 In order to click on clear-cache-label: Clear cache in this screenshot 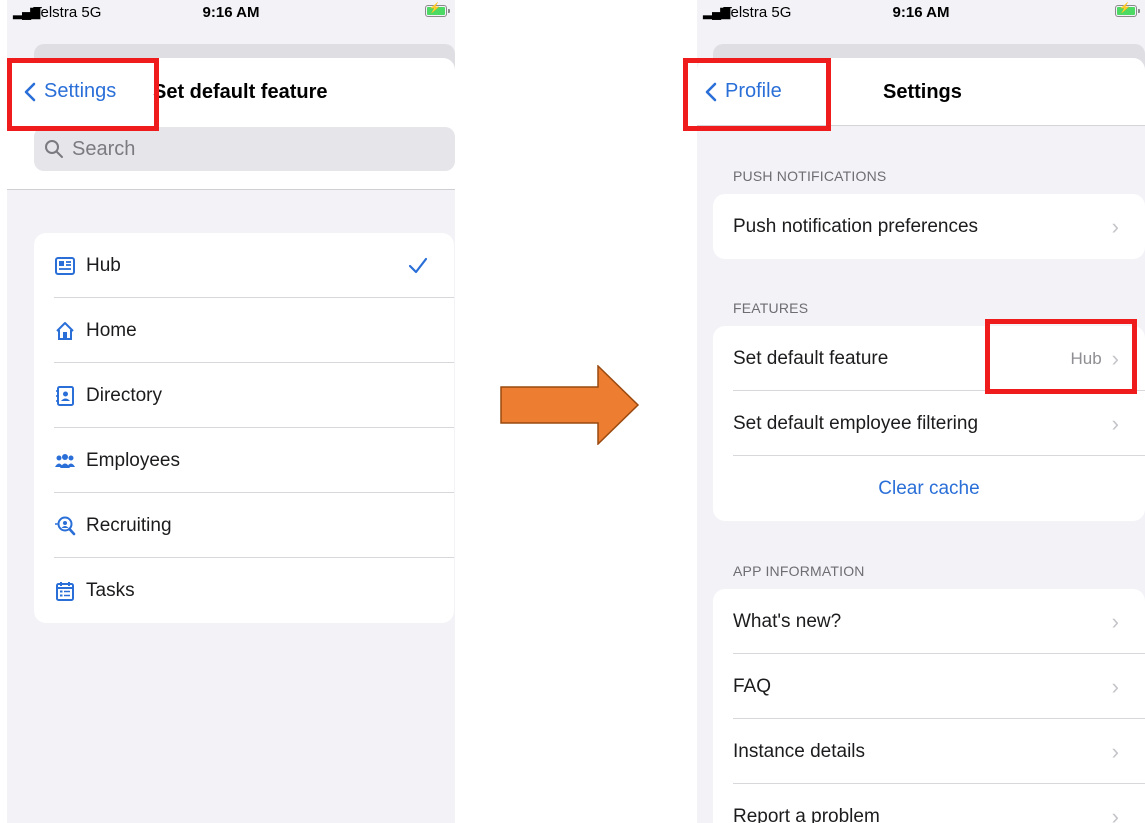, I will do `click(929, 488)`.